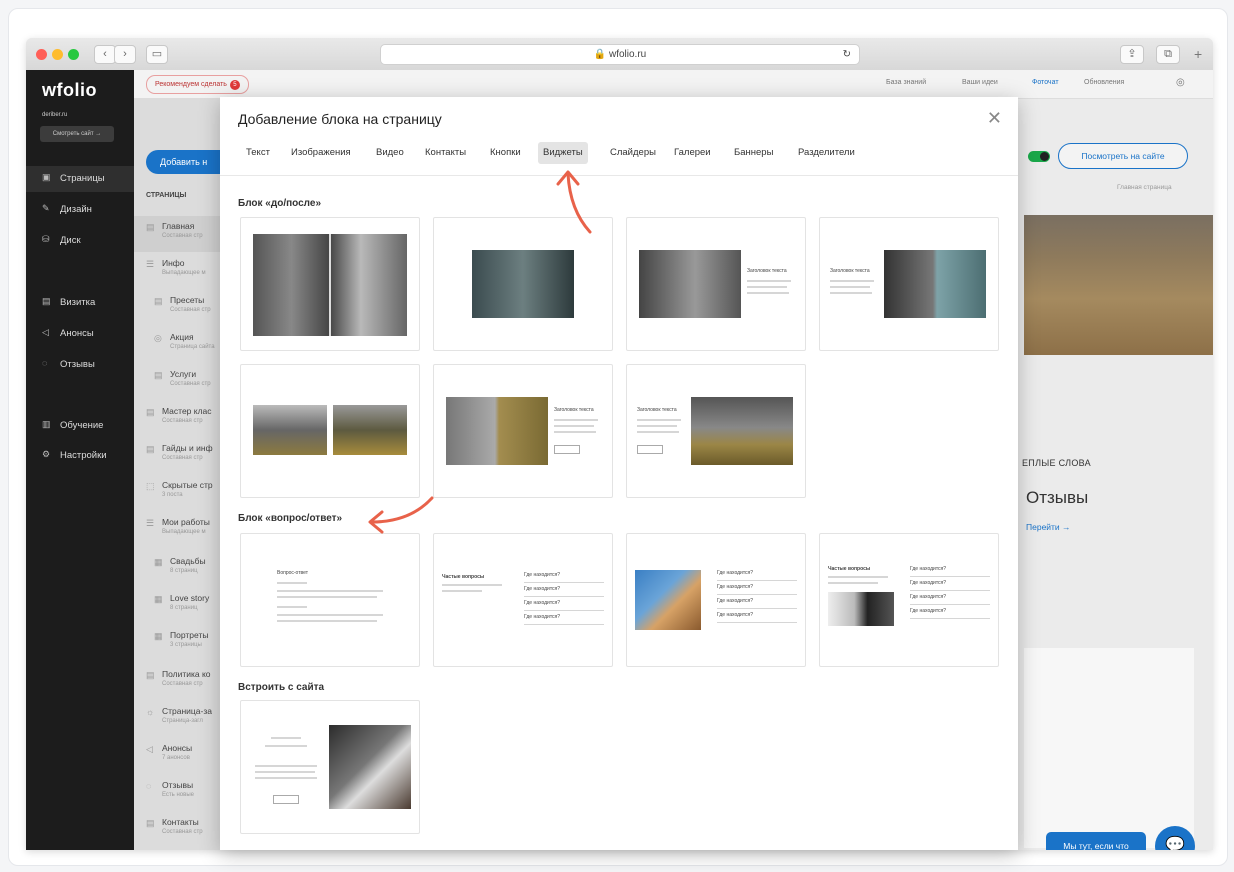 Image resolution: width=1234 pixels, height=872 pixels. I want to click on page-icon: ☼, so click(150, 712).